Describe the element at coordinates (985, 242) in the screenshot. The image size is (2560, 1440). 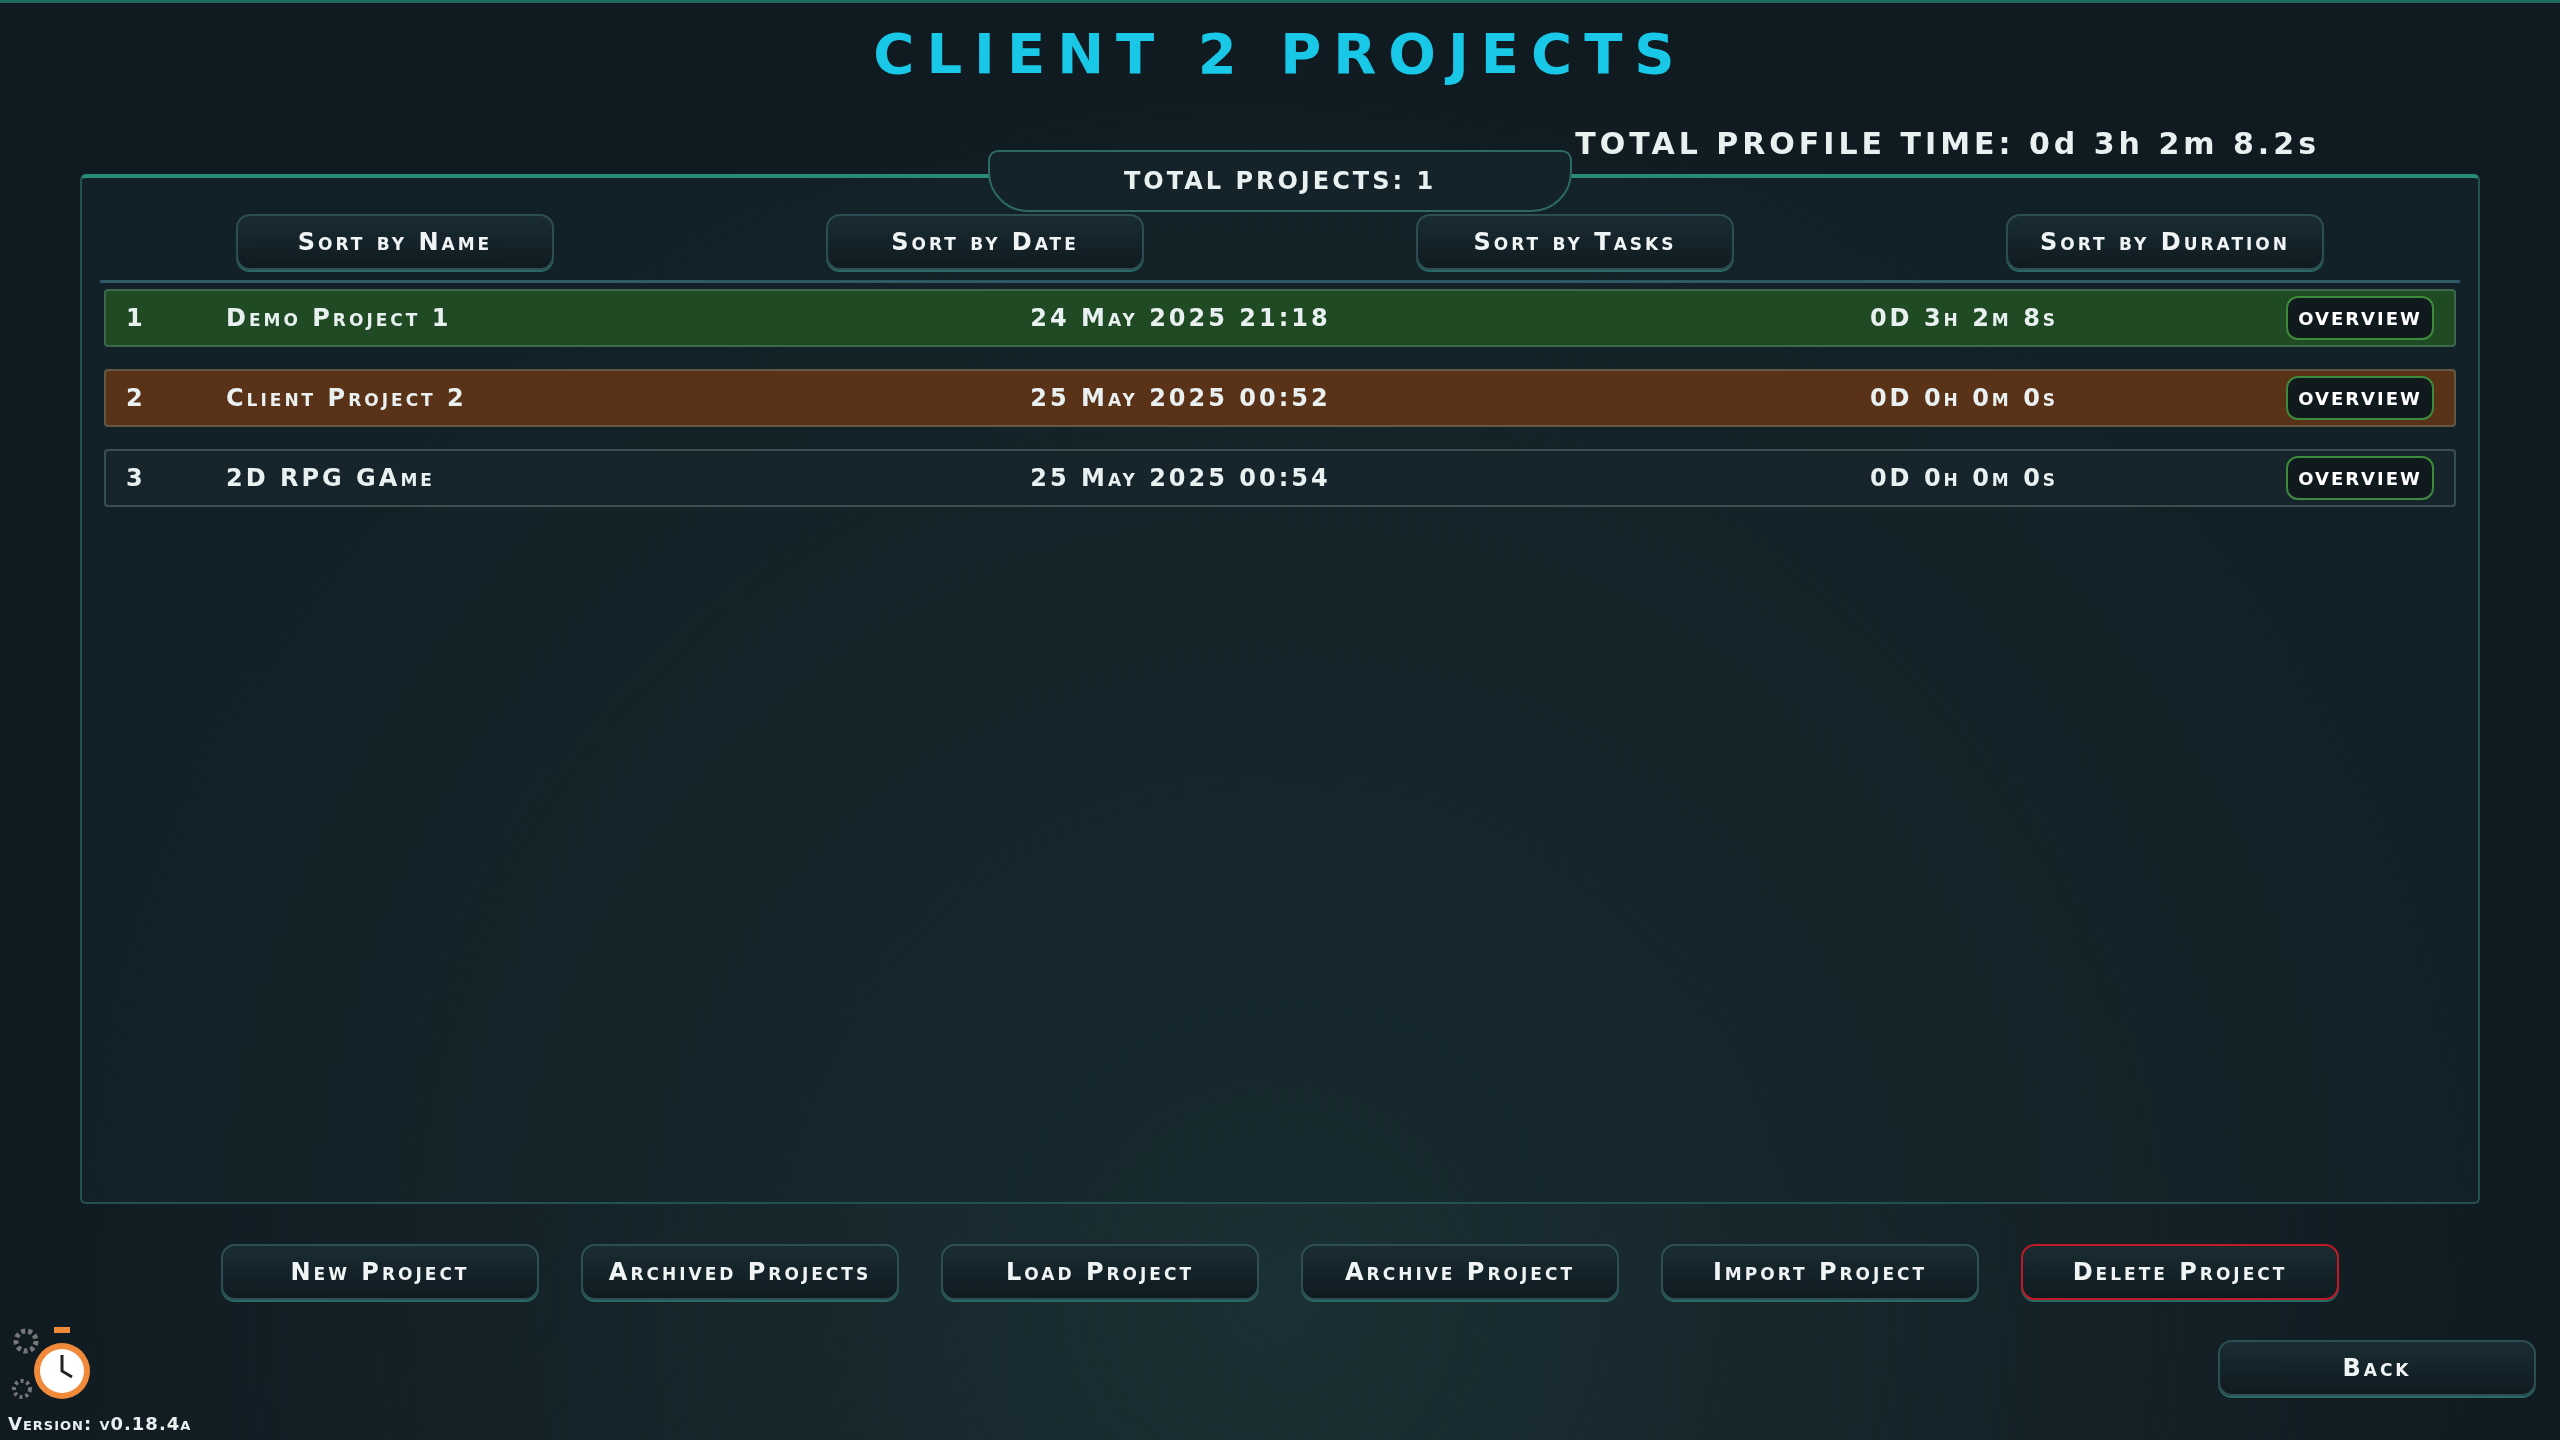
I see `sort-button: Sort by Date` at that location.